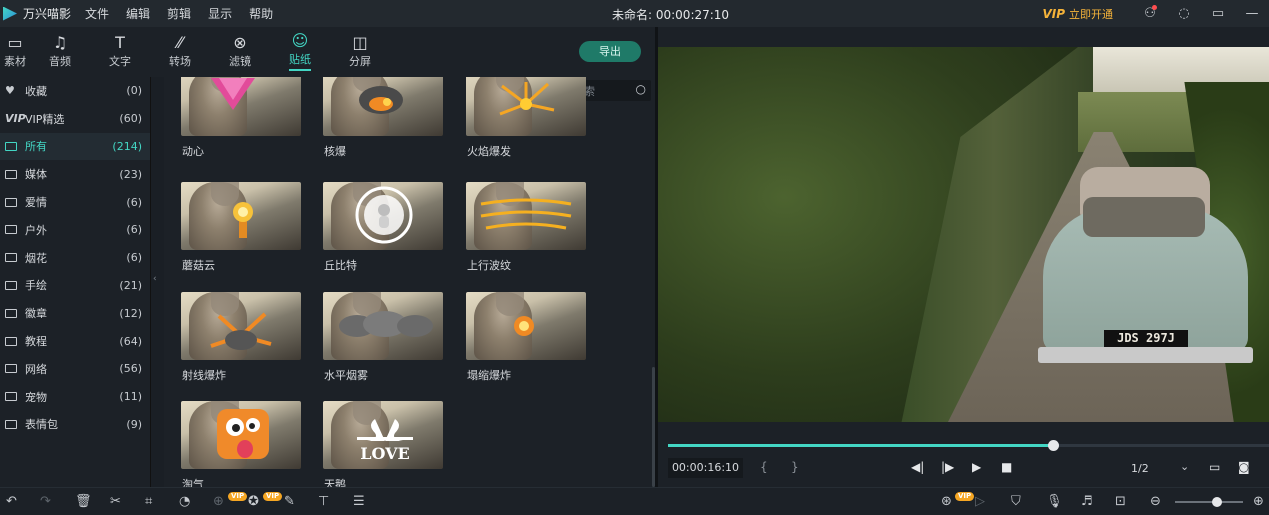 The height and width of the screenshot is (515, 1269). Describe the element at coordinates (75, 202) in the screenshot. I see `sidebar-item-love: 爱情 (6)` at that location.